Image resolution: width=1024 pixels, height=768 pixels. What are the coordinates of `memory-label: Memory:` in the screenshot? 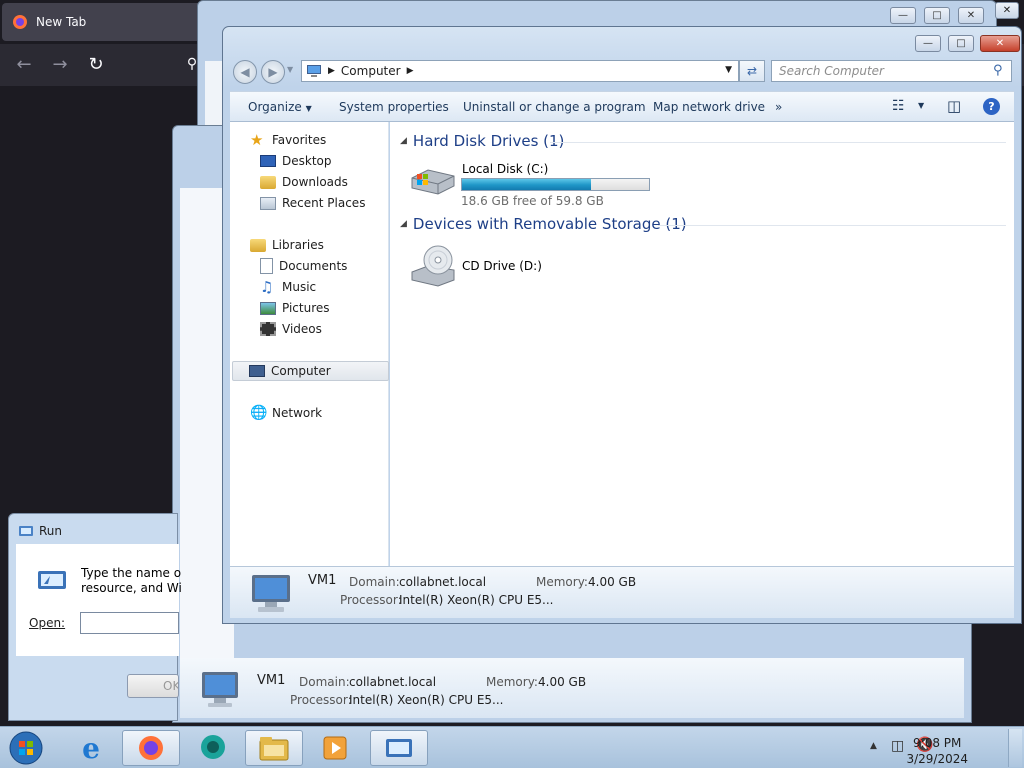 It's located at (562, 582).